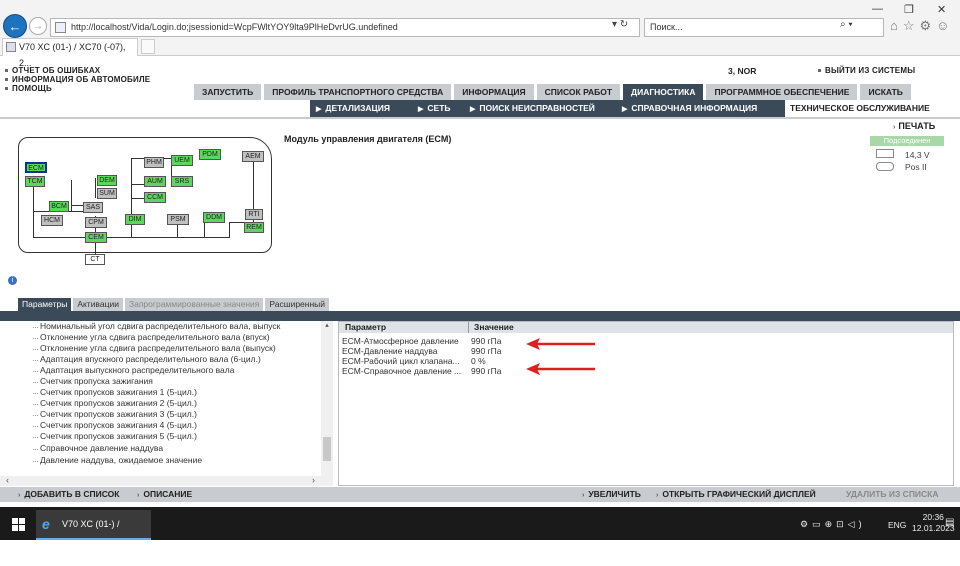  I want to click on logout-link: ВЫЙТИ ИЗ СИСТЕМЫ, so click(866, 70).